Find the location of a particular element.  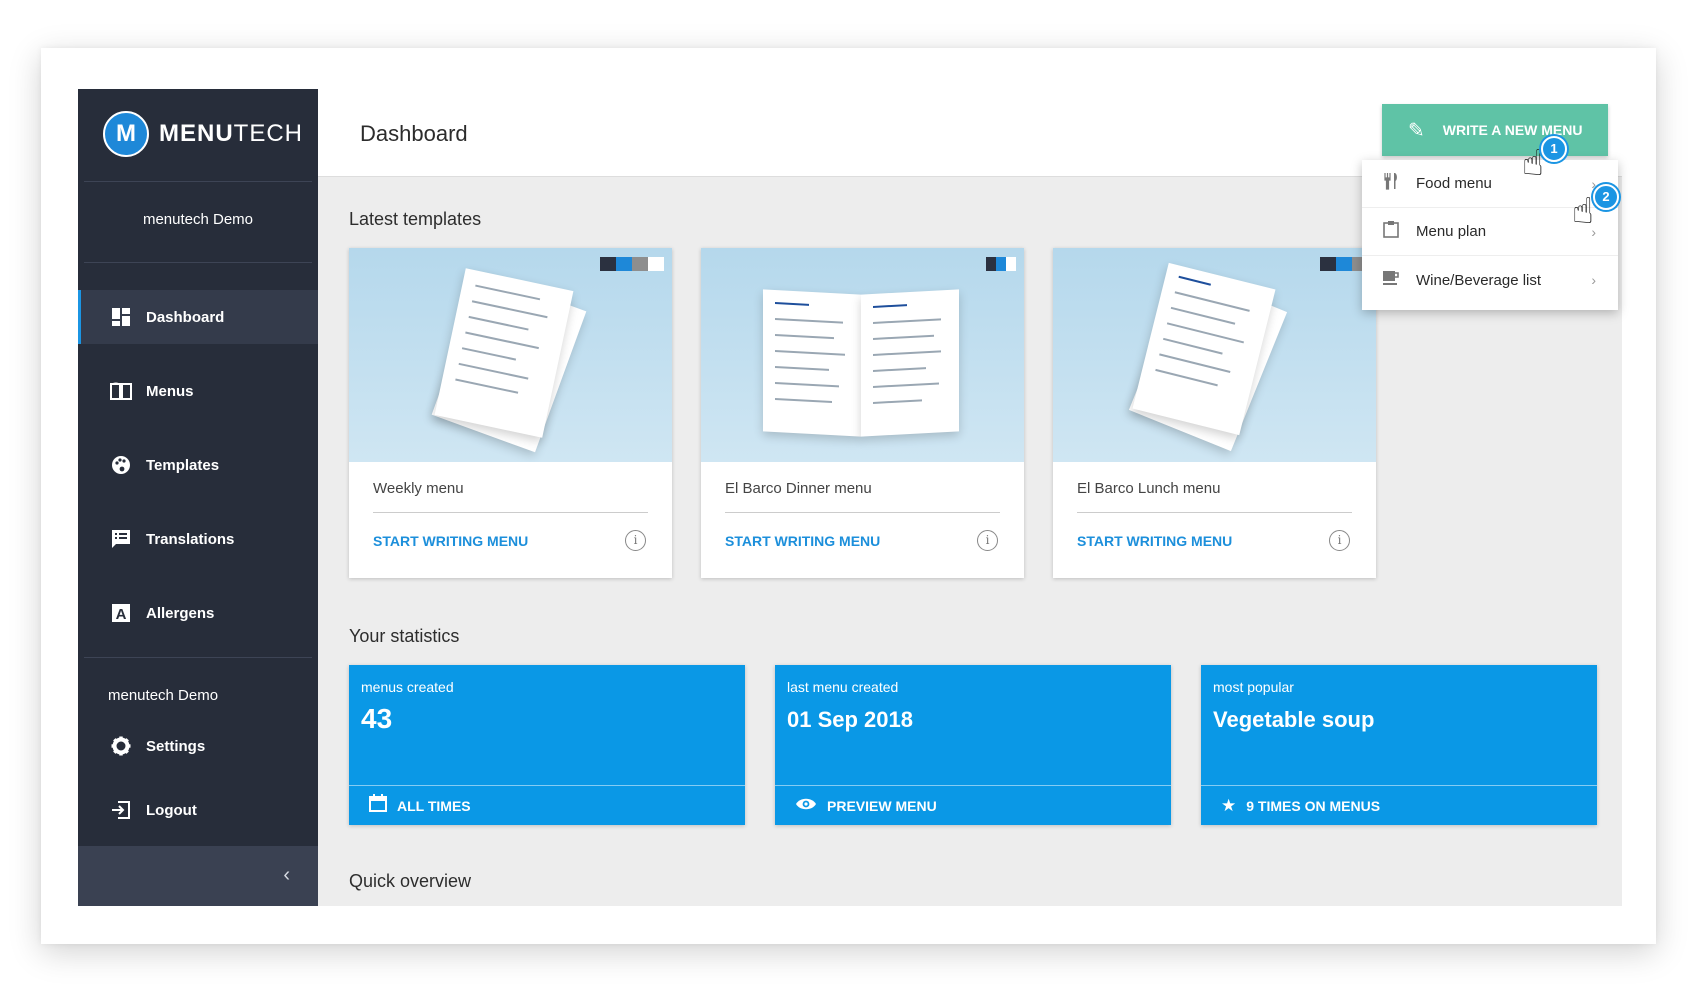

sidebar-item-translations: Translations is located at coordinates (198, 539).